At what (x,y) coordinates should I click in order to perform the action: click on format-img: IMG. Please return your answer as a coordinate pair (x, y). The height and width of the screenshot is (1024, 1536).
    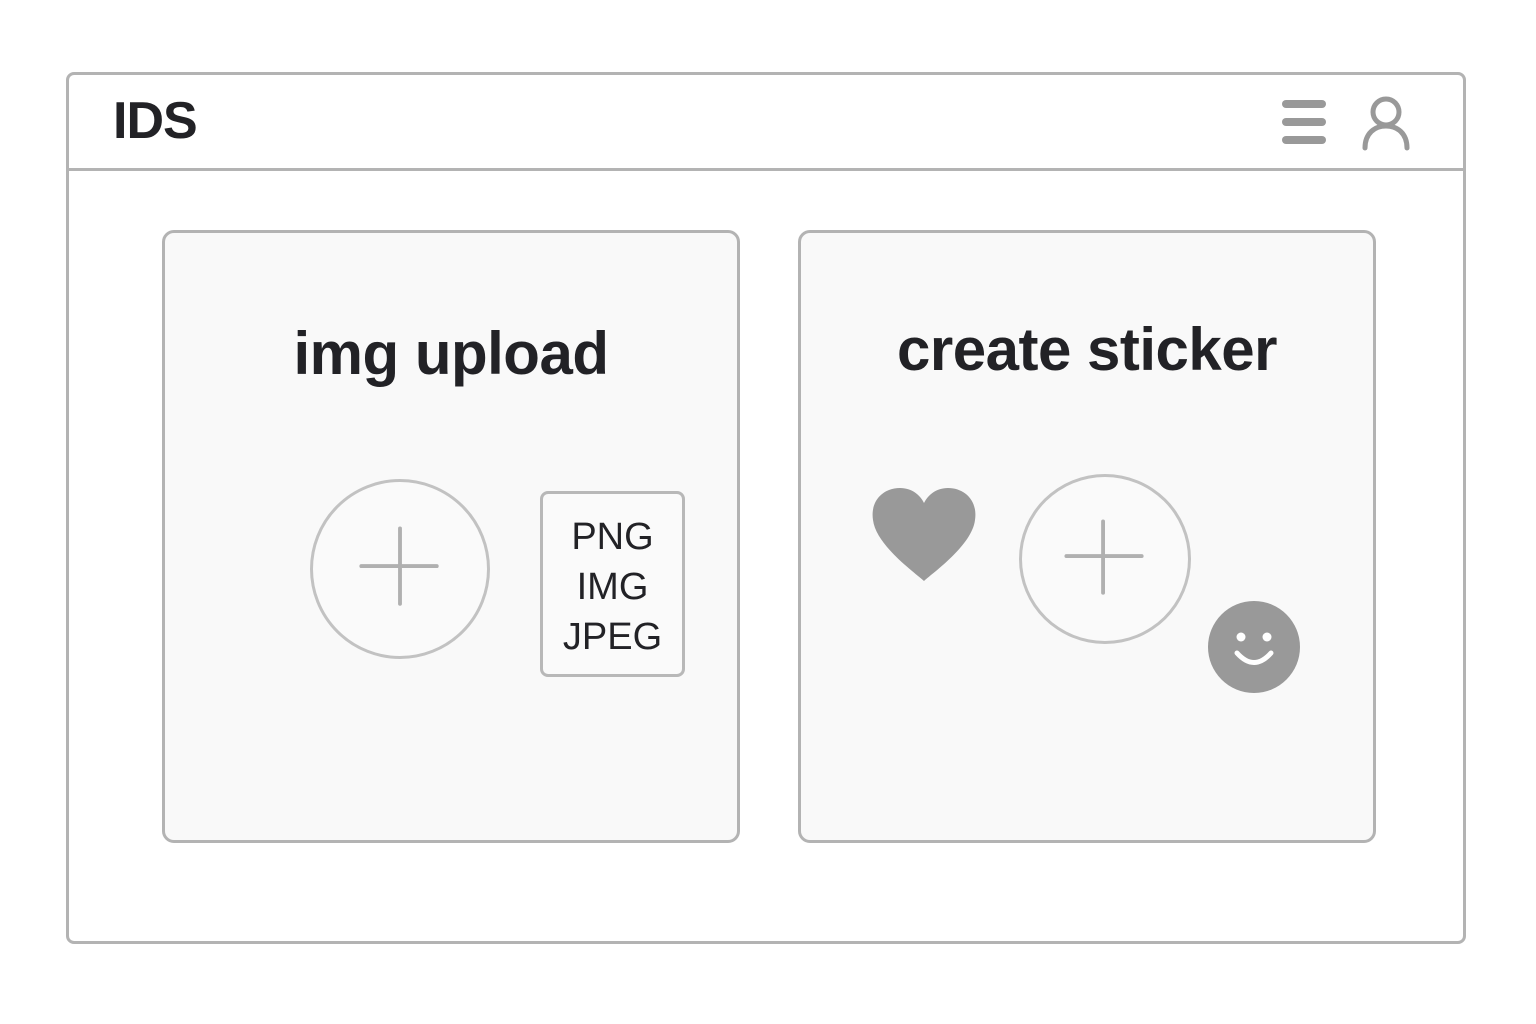
    Looking at the image, I should click on (612, 587).